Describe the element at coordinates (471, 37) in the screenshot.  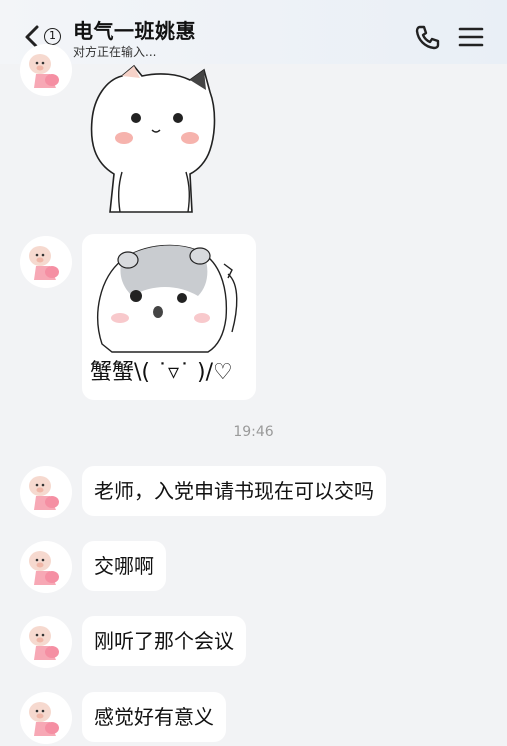
I see `menu-icon` at that location.